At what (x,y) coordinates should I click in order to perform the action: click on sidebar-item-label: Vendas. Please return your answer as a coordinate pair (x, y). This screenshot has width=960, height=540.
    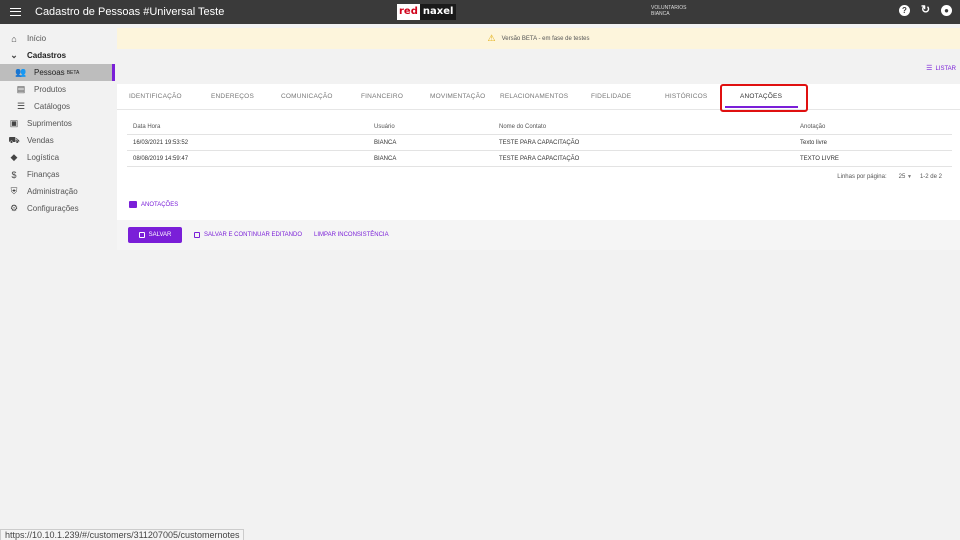
    Looking at the image, I should click on (40, 140).